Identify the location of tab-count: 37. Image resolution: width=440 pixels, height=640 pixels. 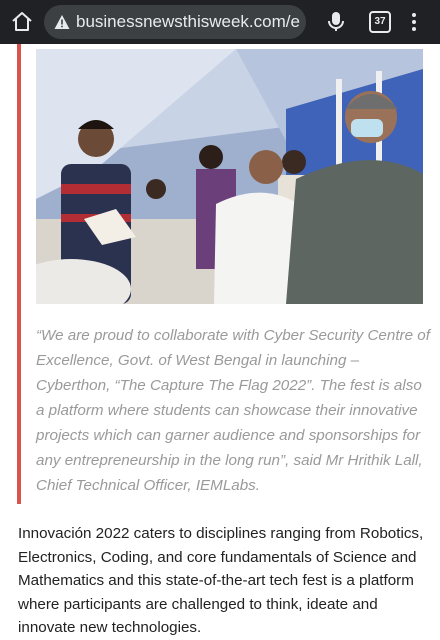
(380, 21).